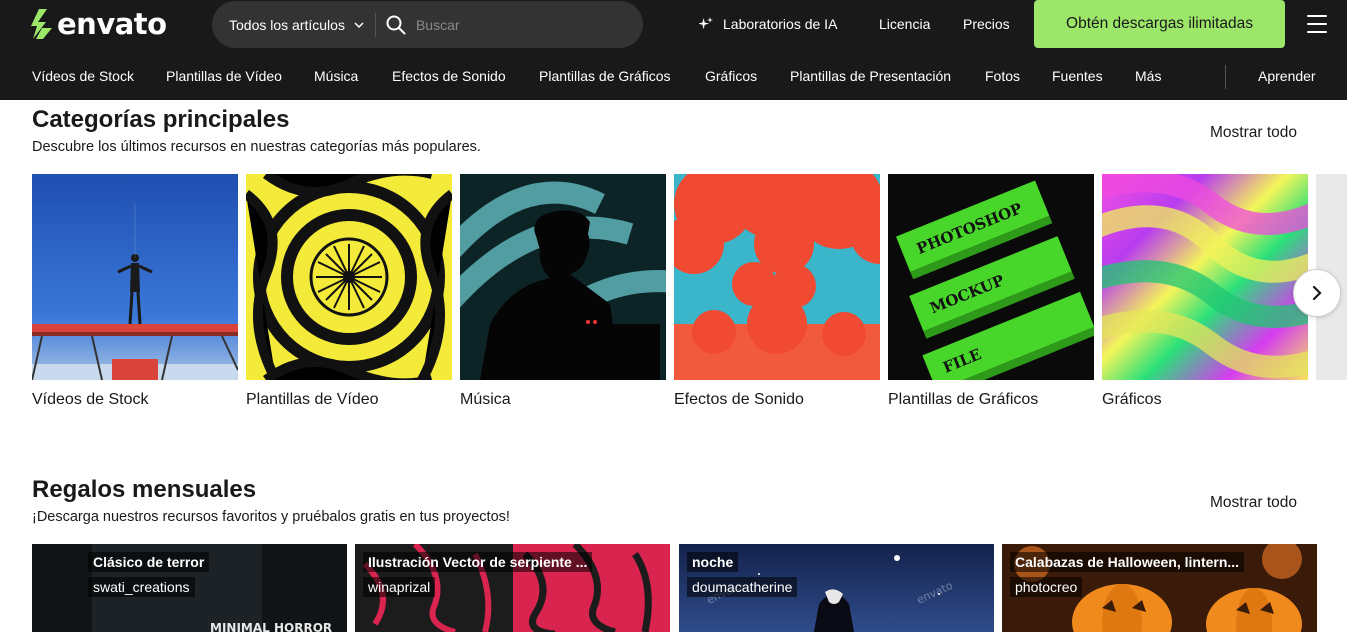 The image size is (1347, 632). I want to click on ai-labs-label: Laboratorios de IA, so click(780, 24).